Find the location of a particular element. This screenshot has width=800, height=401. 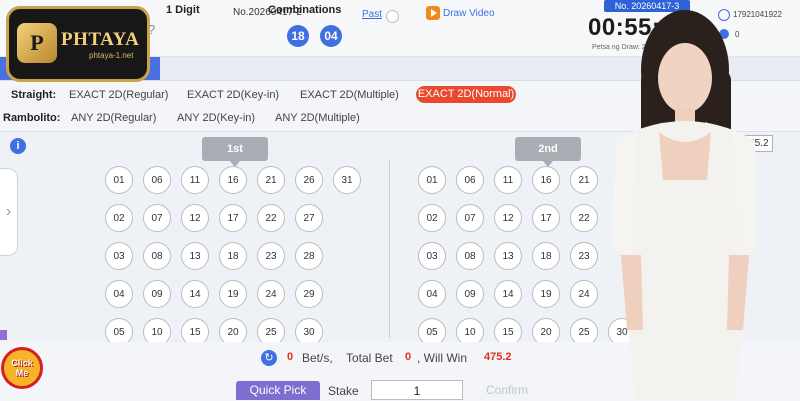

chevron-right-icon: › is located at coordinates (9, 212).